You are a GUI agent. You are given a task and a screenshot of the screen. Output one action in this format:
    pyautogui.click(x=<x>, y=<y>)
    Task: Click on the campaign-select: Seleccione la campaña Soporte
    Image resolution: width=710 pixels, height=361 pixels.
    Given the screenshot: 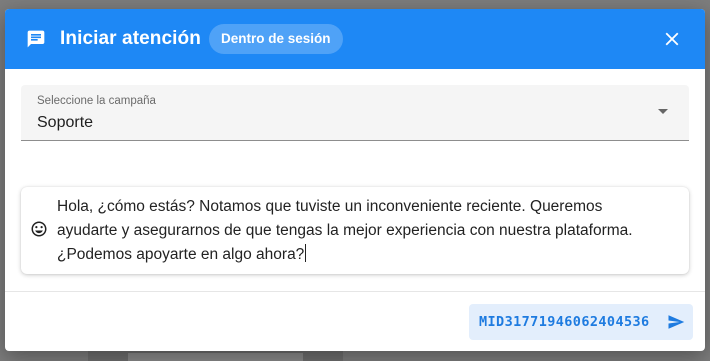 What is the action you would take?
    pyautogui.click(x=355, y=113)
    